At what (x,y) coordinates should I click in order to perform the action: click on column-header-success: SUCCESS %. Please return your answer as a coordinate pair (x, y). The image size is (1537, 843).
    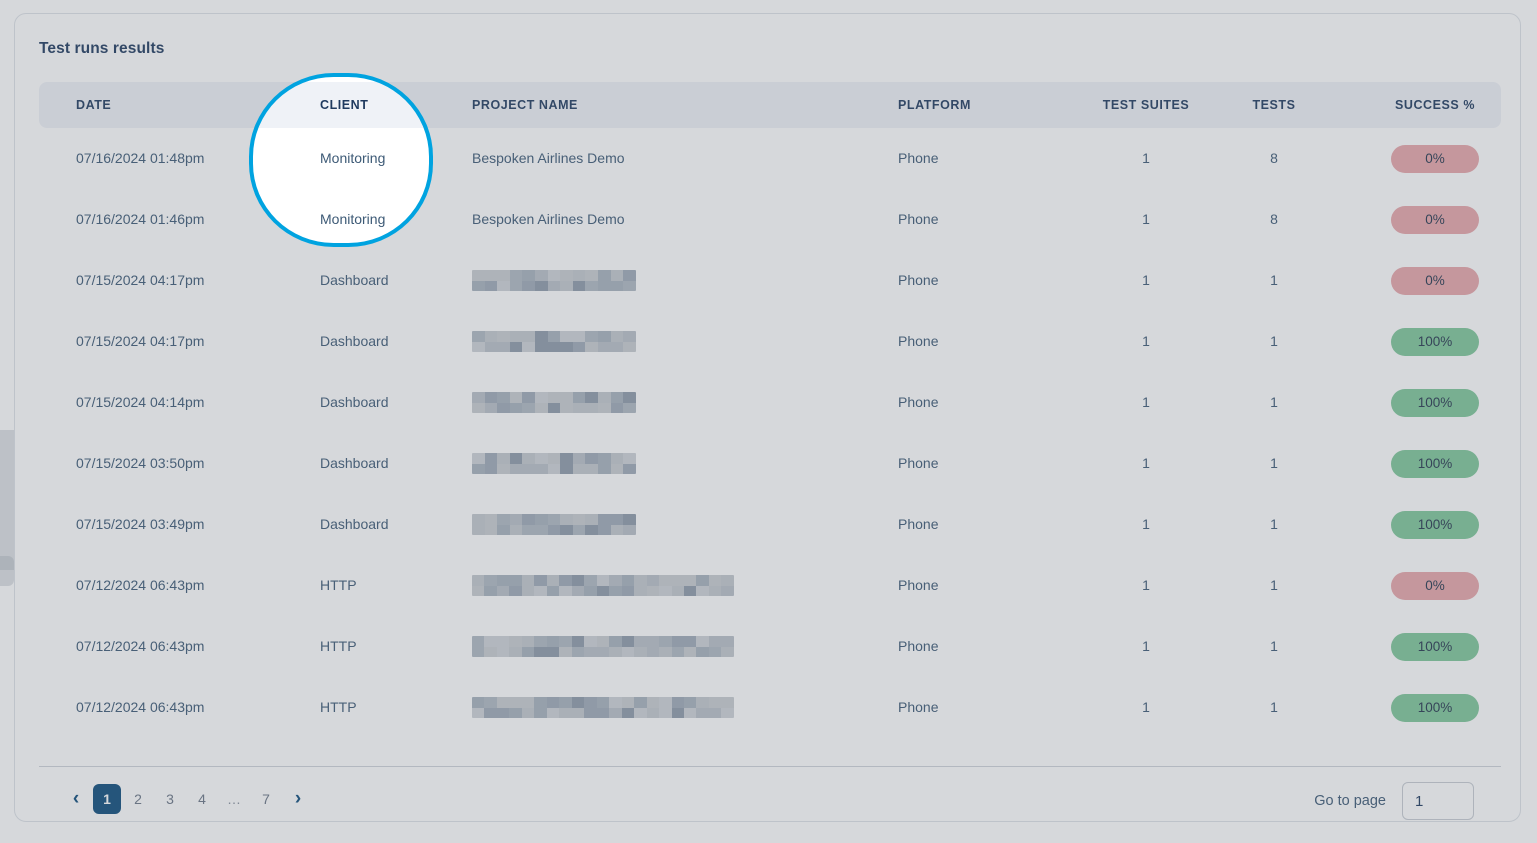
    Looking at the image, I should click on (1435, 105).